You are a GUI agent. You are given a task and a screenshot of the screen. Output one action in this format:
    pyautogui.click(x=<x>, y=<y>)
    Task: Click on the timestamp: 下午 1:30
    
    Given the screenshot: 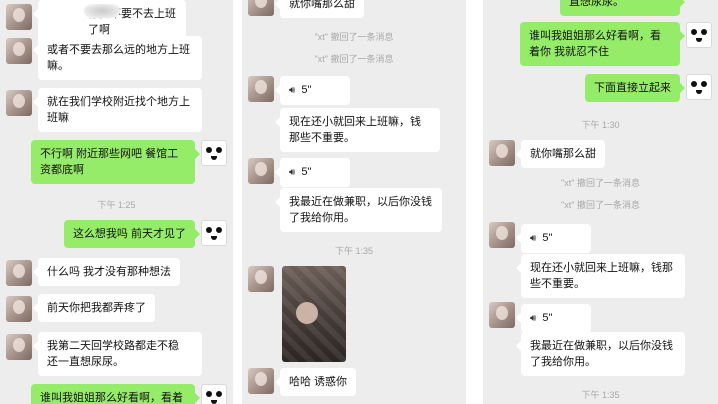 What is the action you would take?
    pyautogui.click(x=600, y=125)
    